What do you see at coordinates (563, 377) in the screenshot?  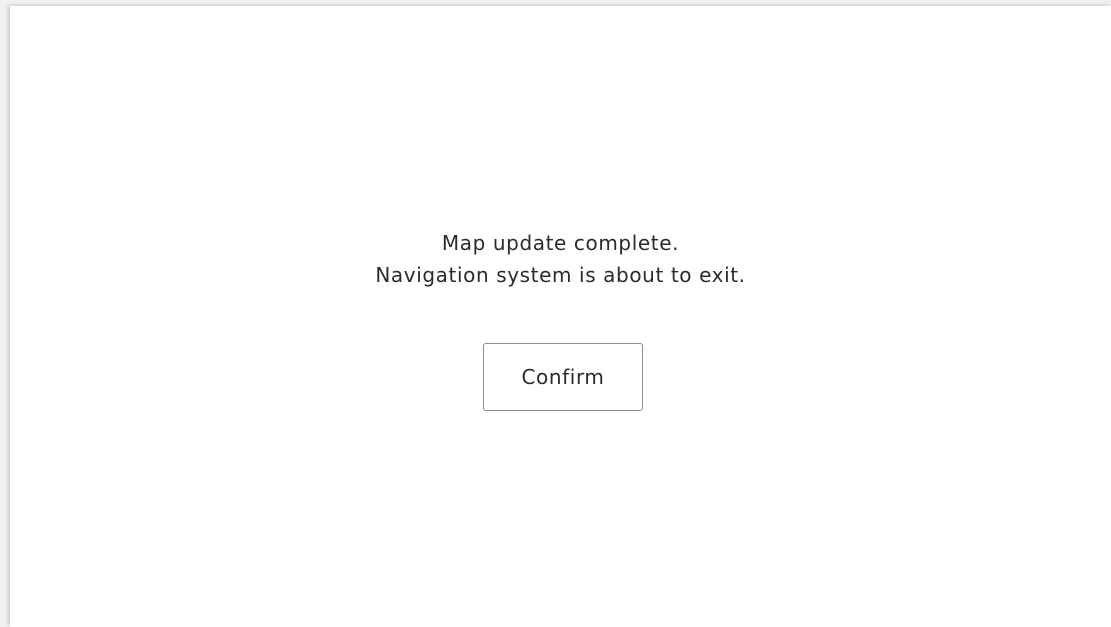 I see `confirm-button: Confirm` at bounding box center [563, 377].